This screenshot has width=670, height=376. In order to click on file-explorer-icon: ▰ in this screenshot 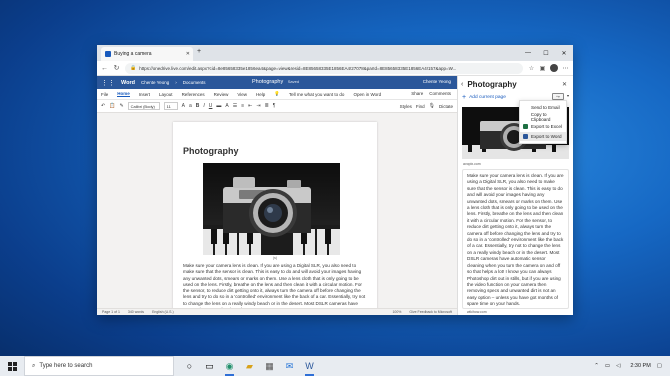, I will do `click(249, 366)`.